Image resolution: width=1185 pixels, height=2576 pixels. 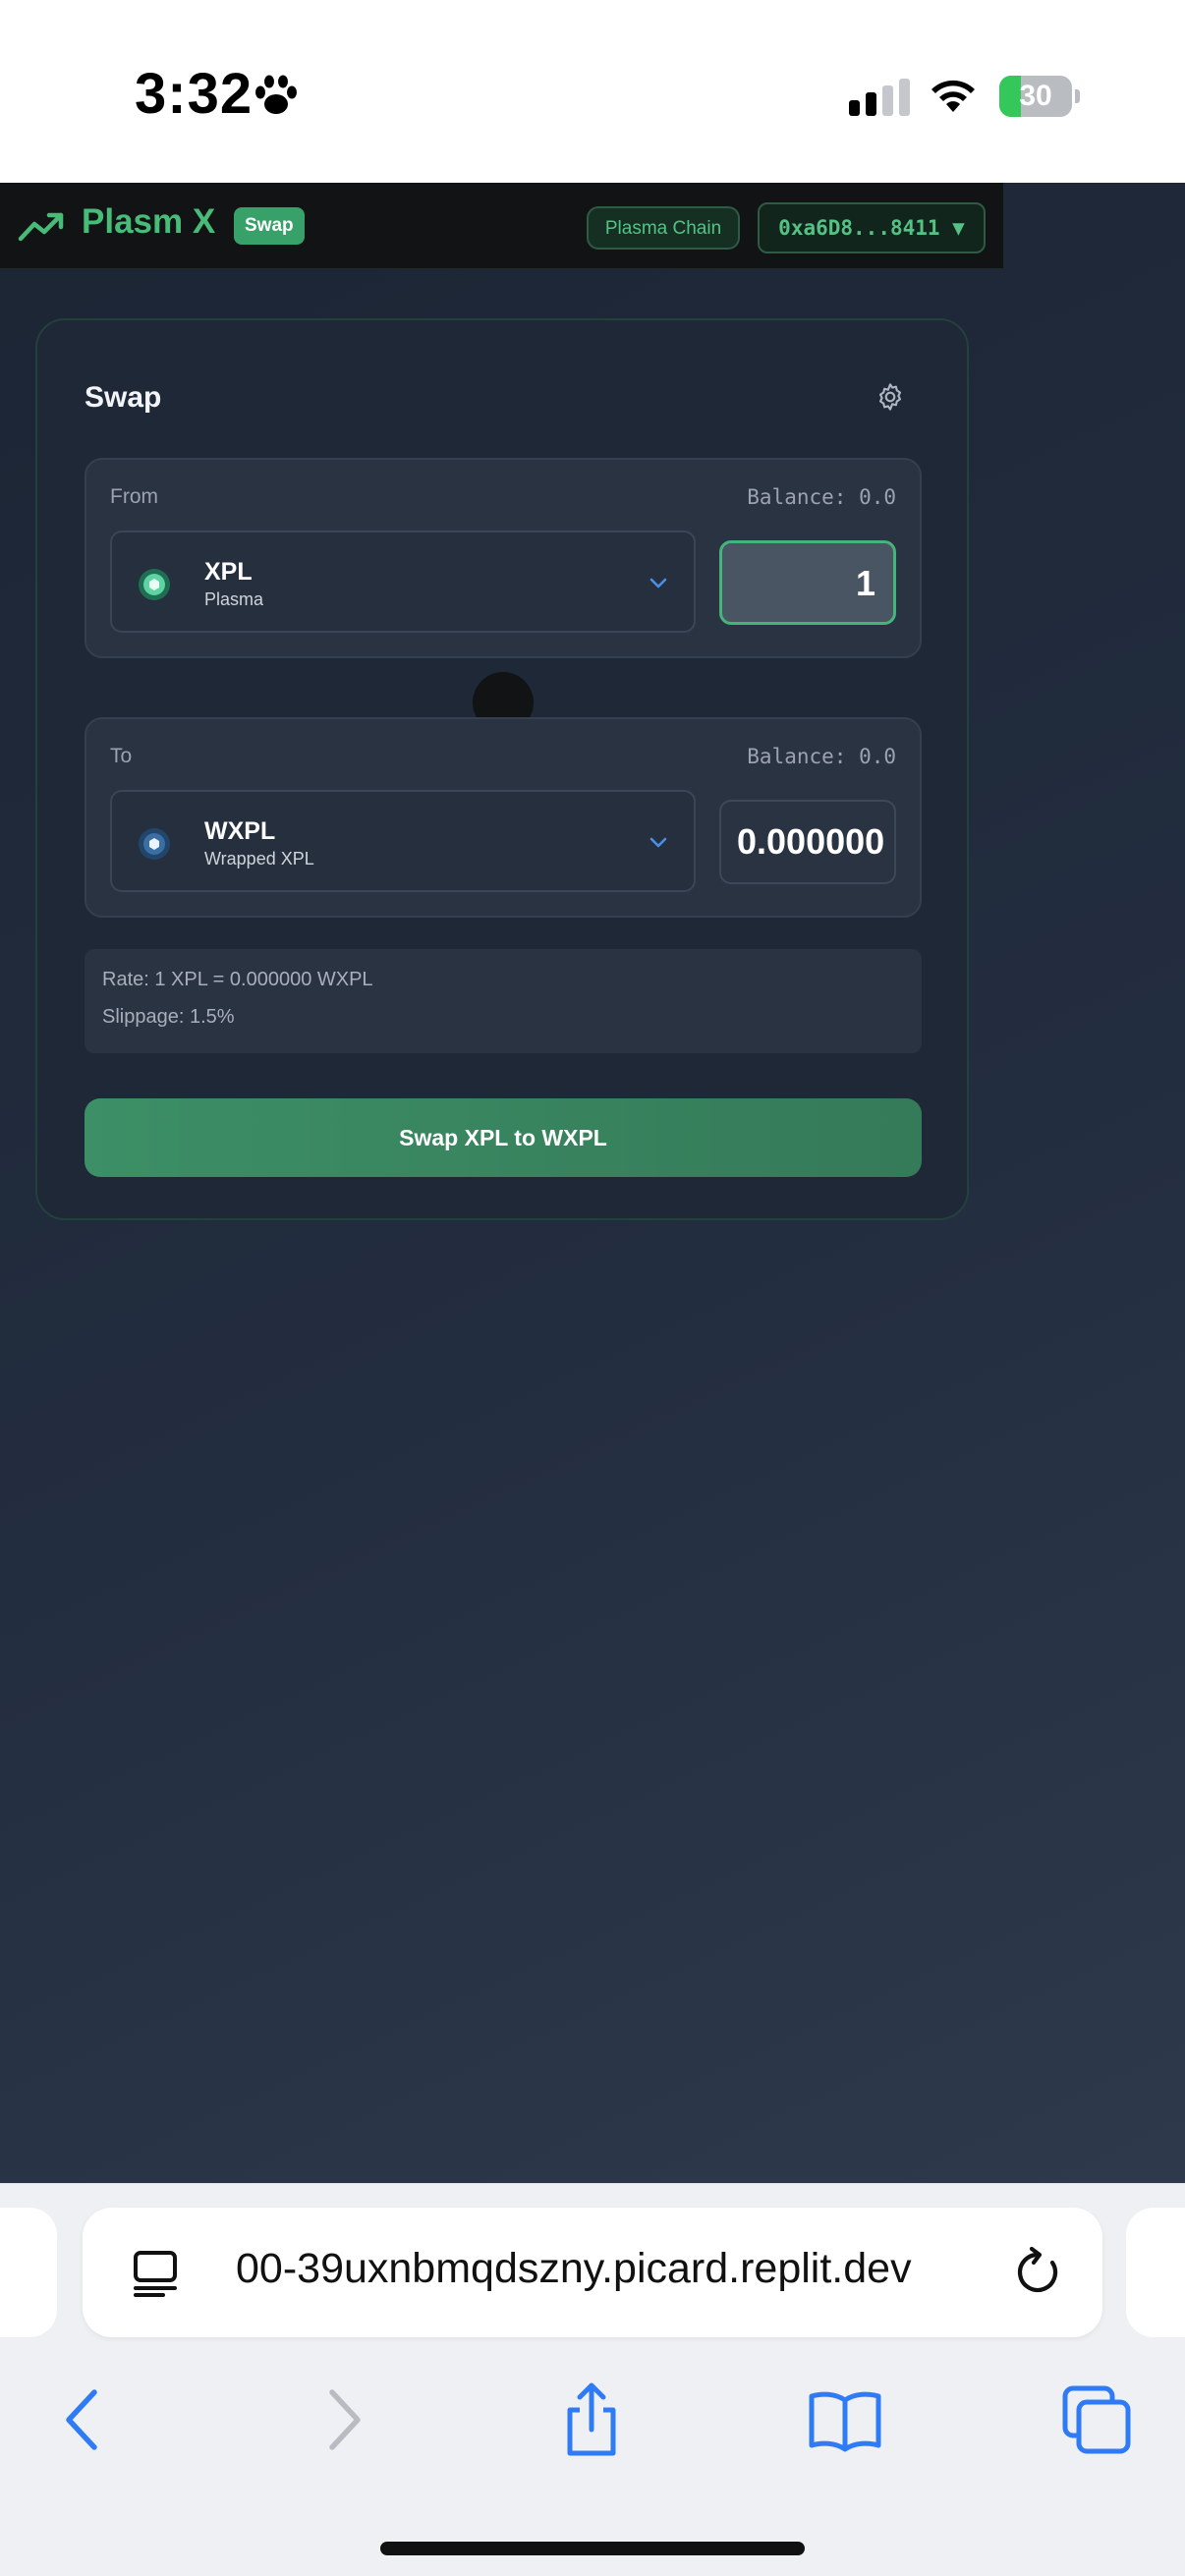 What do you see at coordinates (259, 858) in the screenshot?
I see `to-token-name: Wrapped XPL` at bounding box center [259, 858].